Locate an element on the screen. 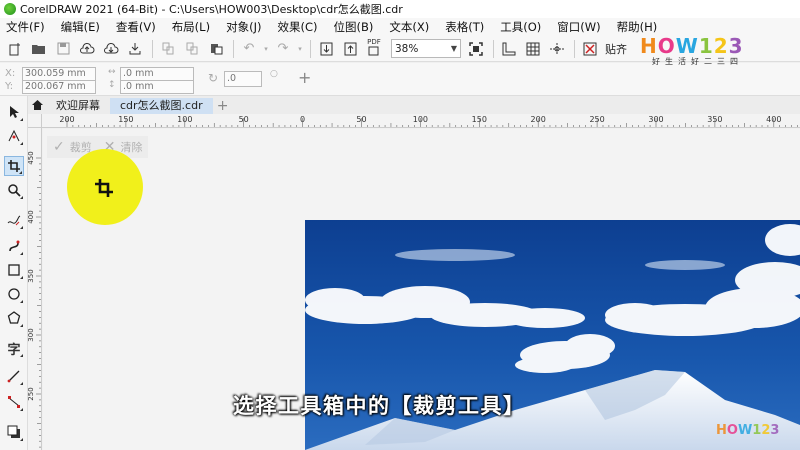 Image resolution: width=800 pixels, height=450 pixels. ruler-tick-label: 350 is located at coordinates (31, 275).